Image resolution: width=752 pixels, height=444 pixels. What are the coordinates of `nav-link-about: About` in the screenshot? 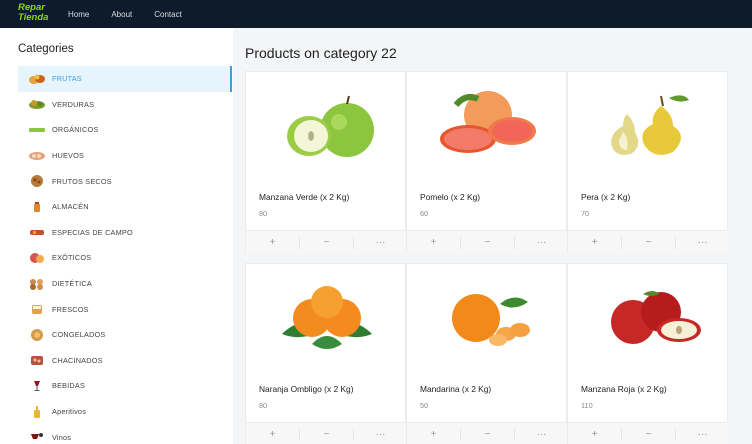 It's located at (121, 14).